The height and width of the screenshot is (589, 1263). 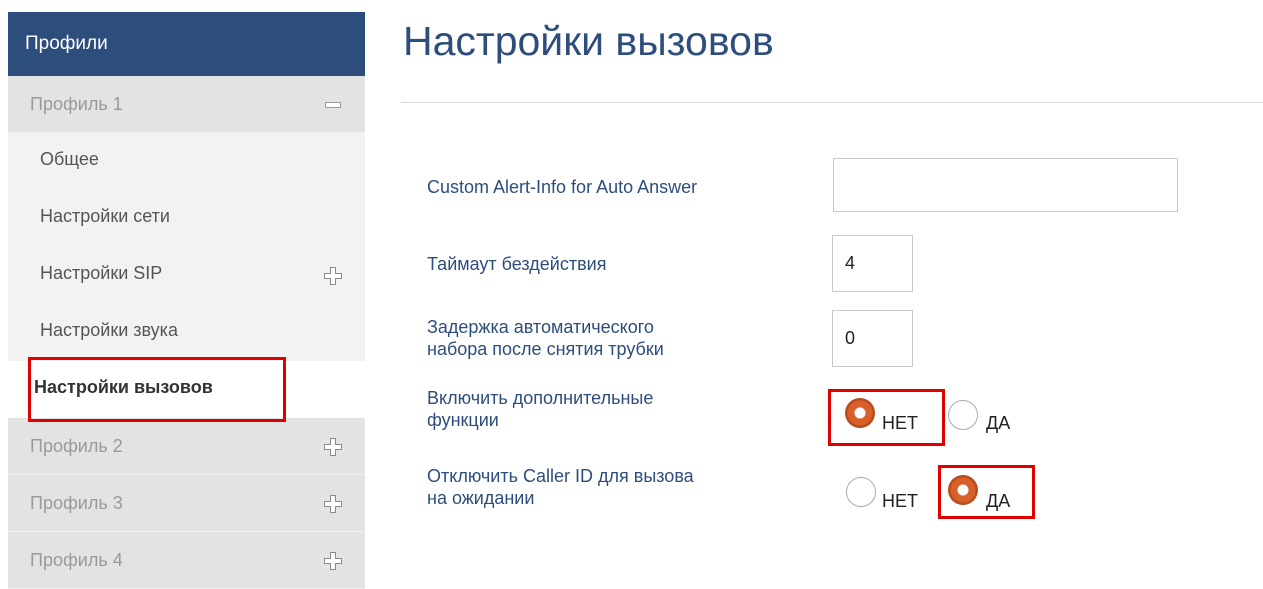 I want to click on label-line: на ожидании, so click(x=481, y=498).